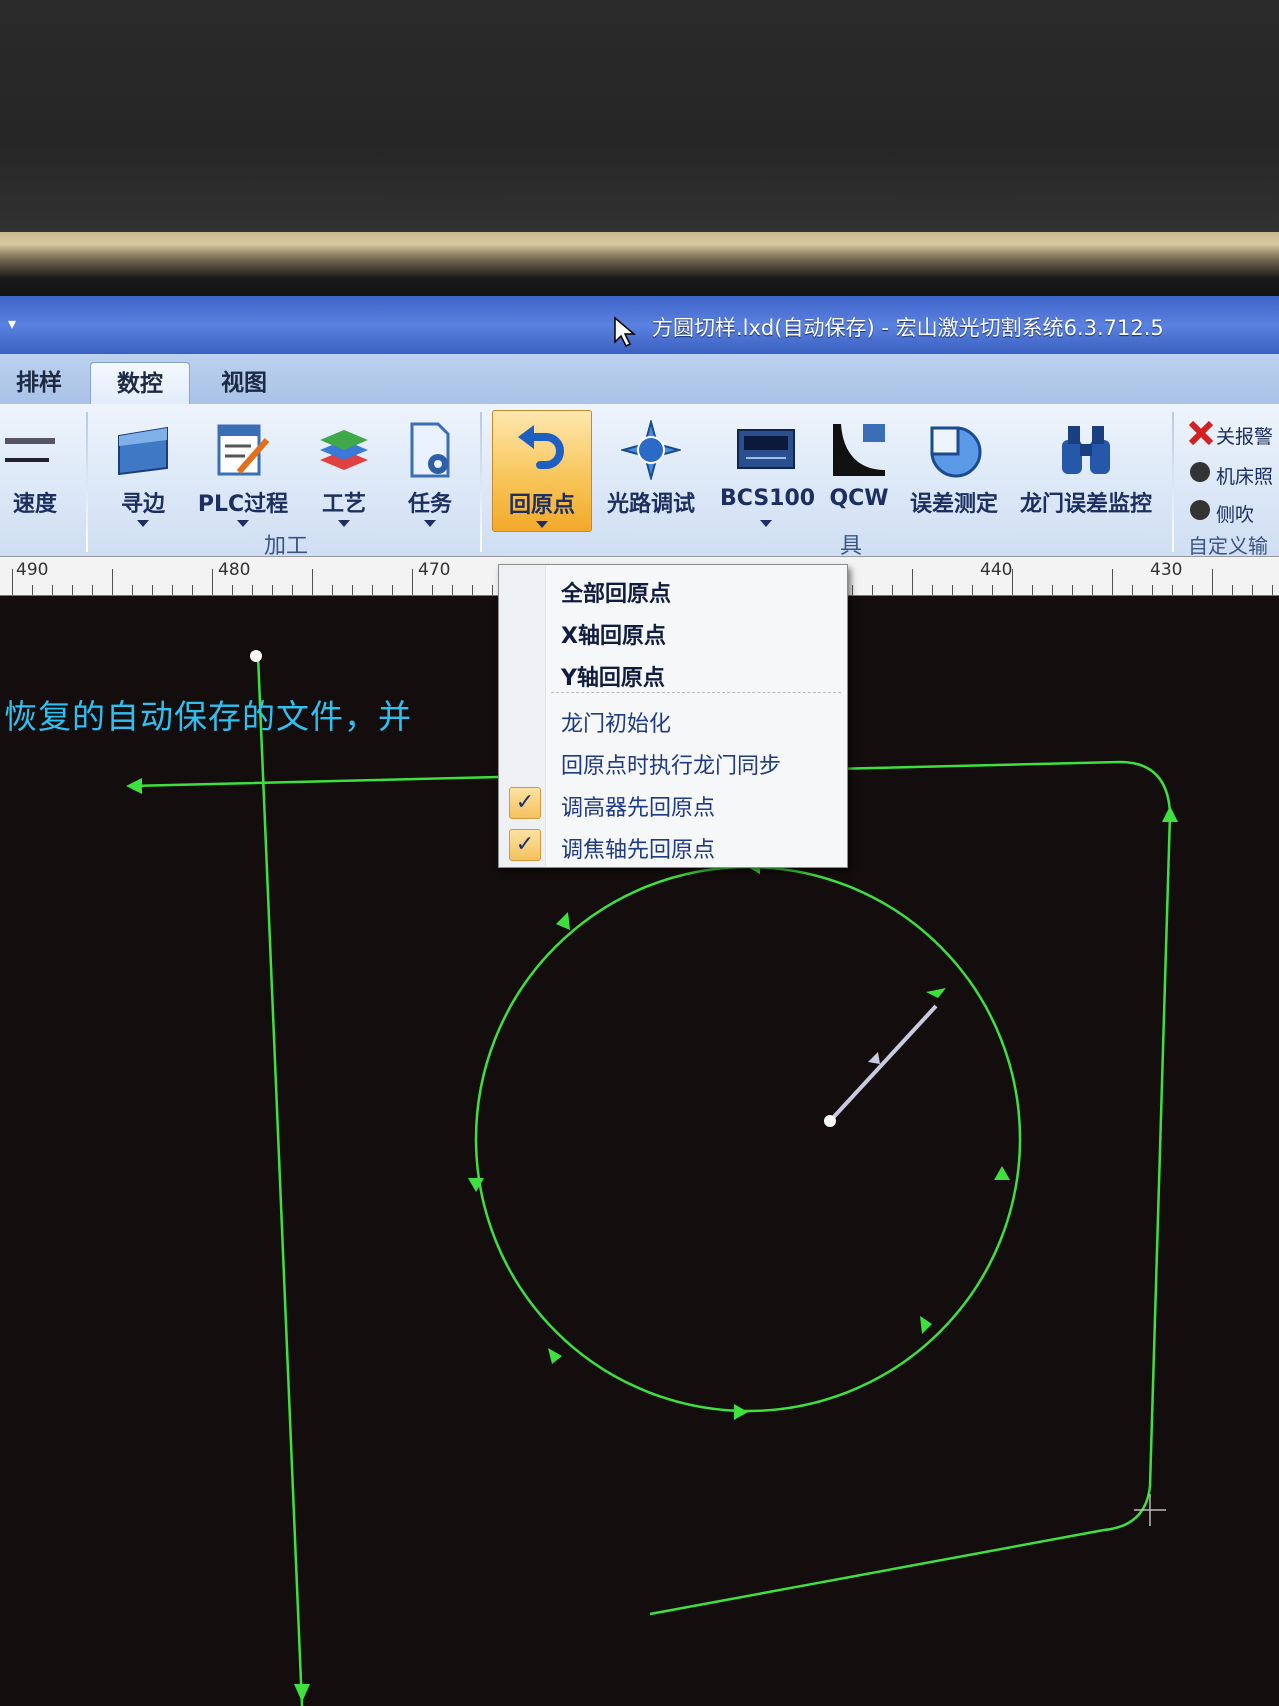 The width and height of the screenshot is (1279, 1706). Describe the element at coordinates (673, 719) in the screenshot. I see `menu-item-gantry-init: 龙门初始化` at that location.